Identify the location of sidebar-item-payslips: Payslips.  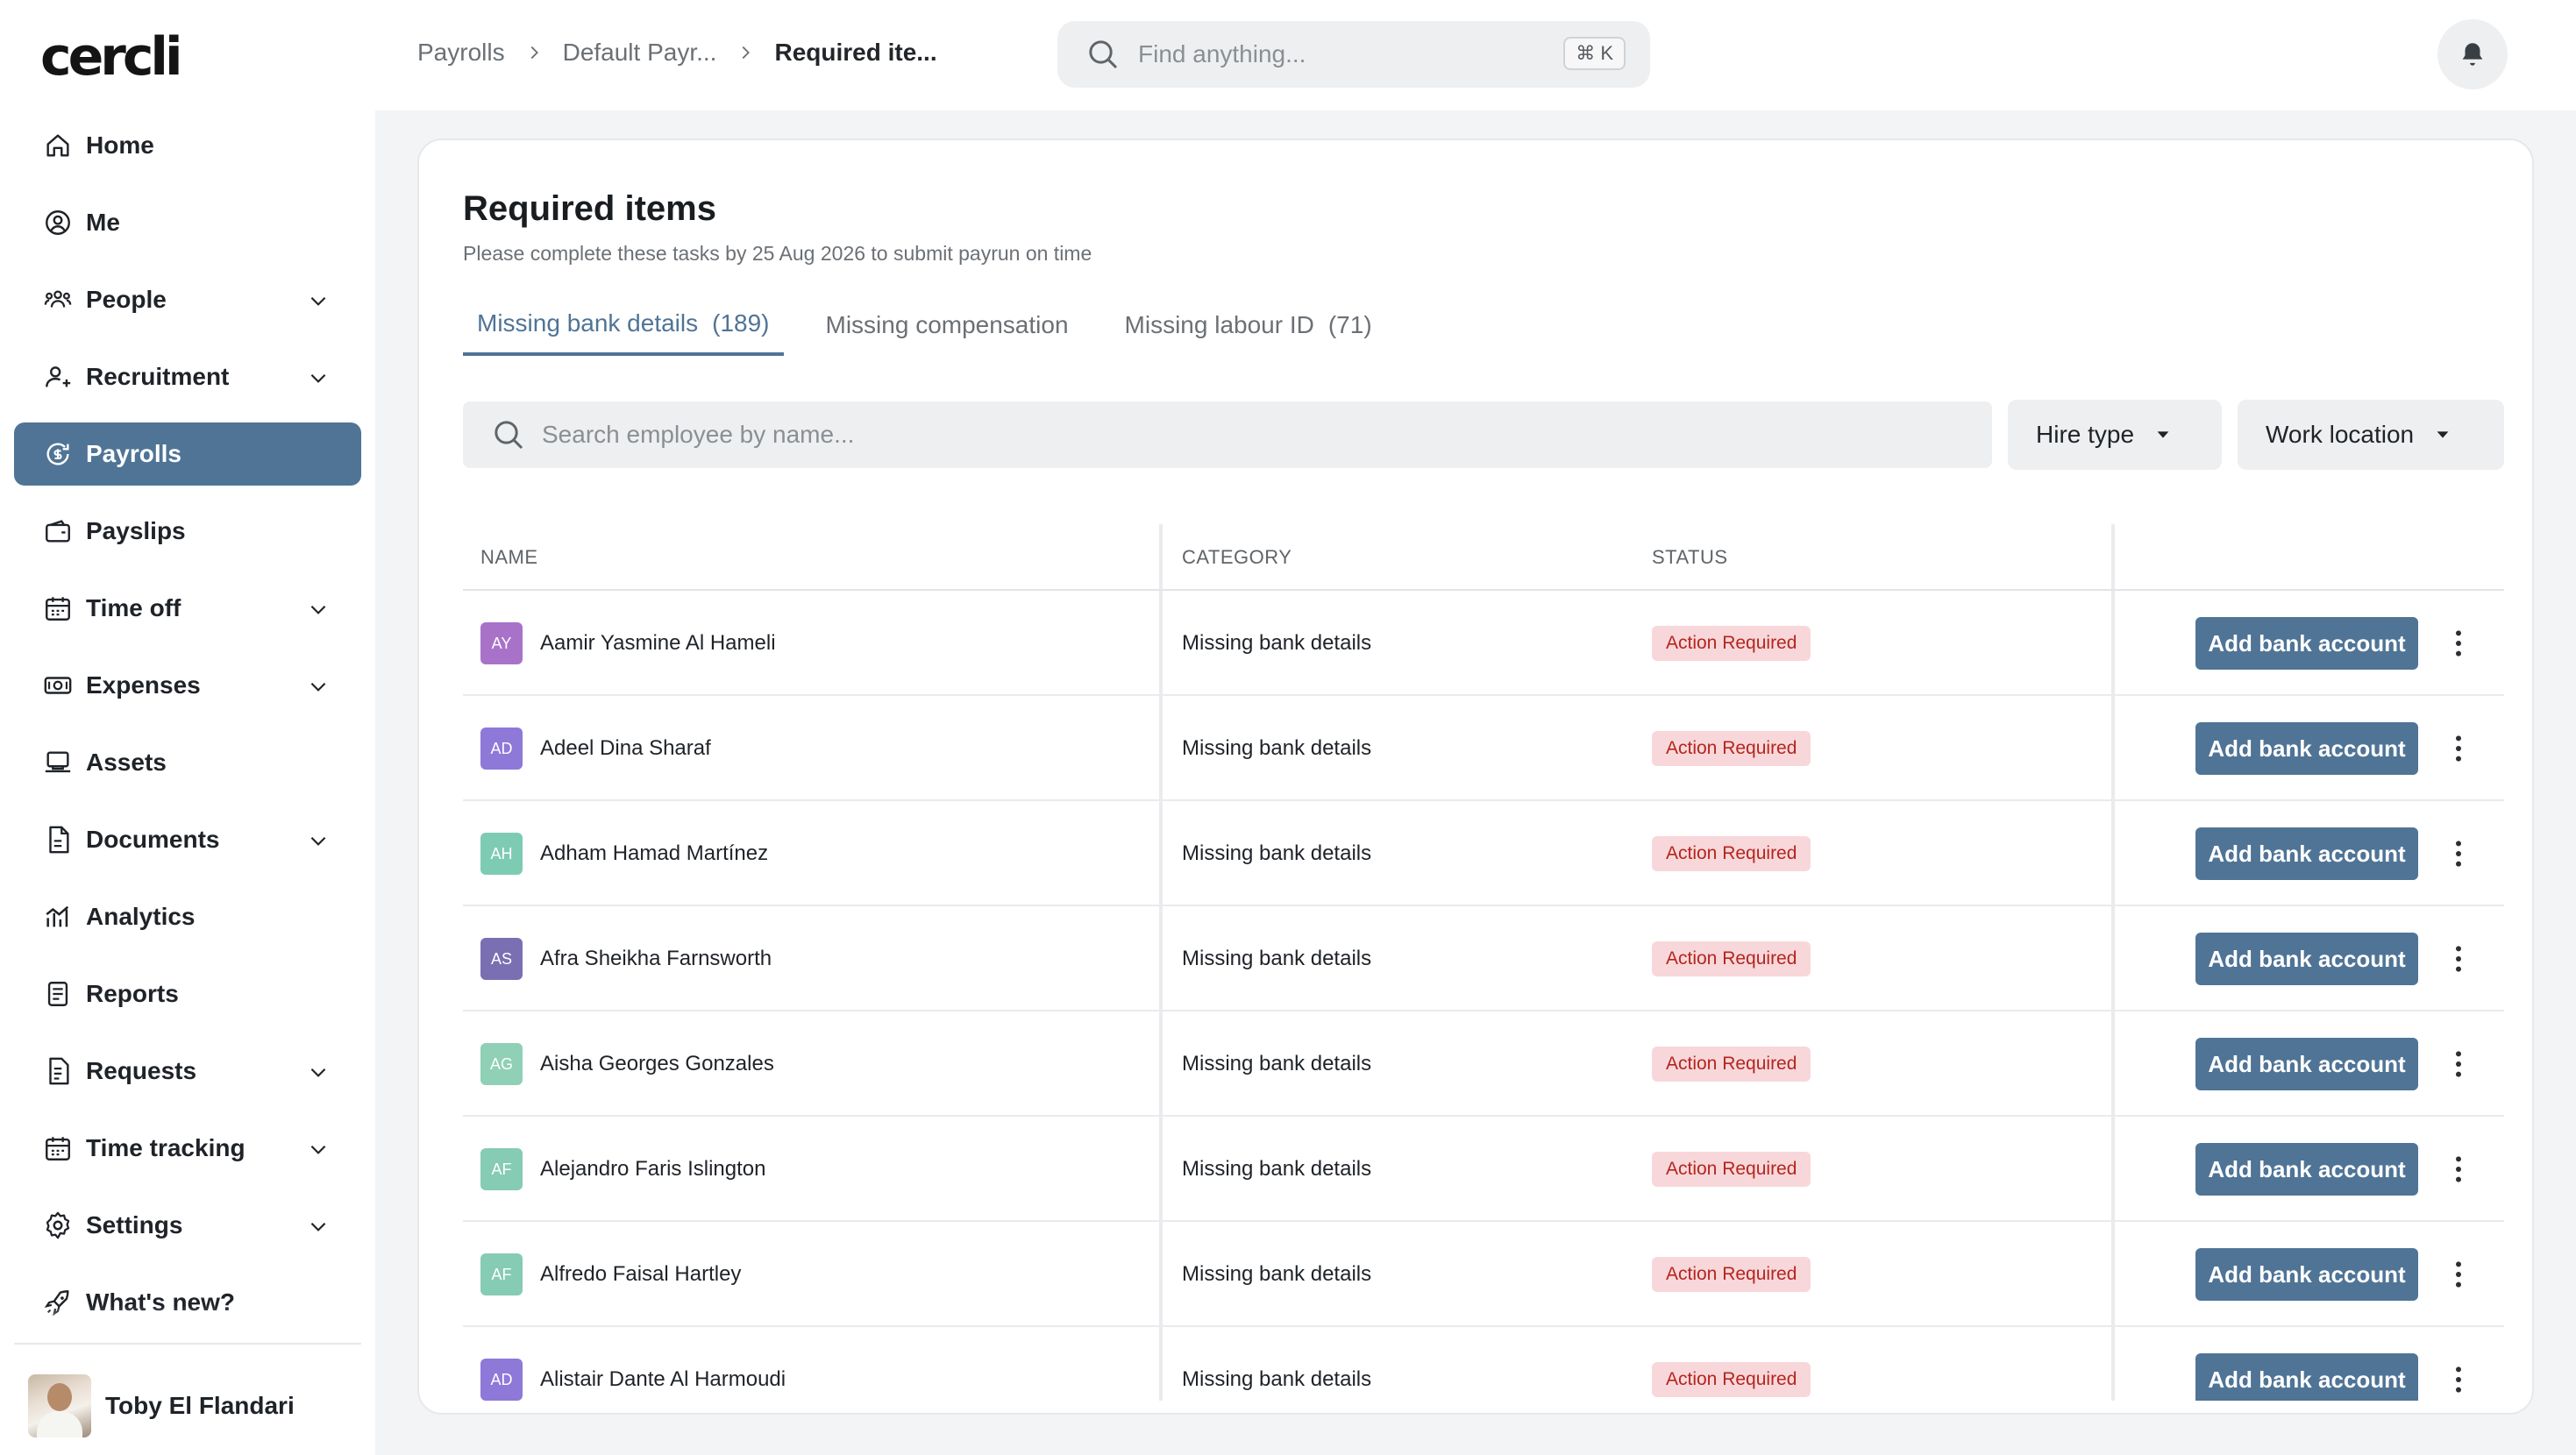
(187, 531).